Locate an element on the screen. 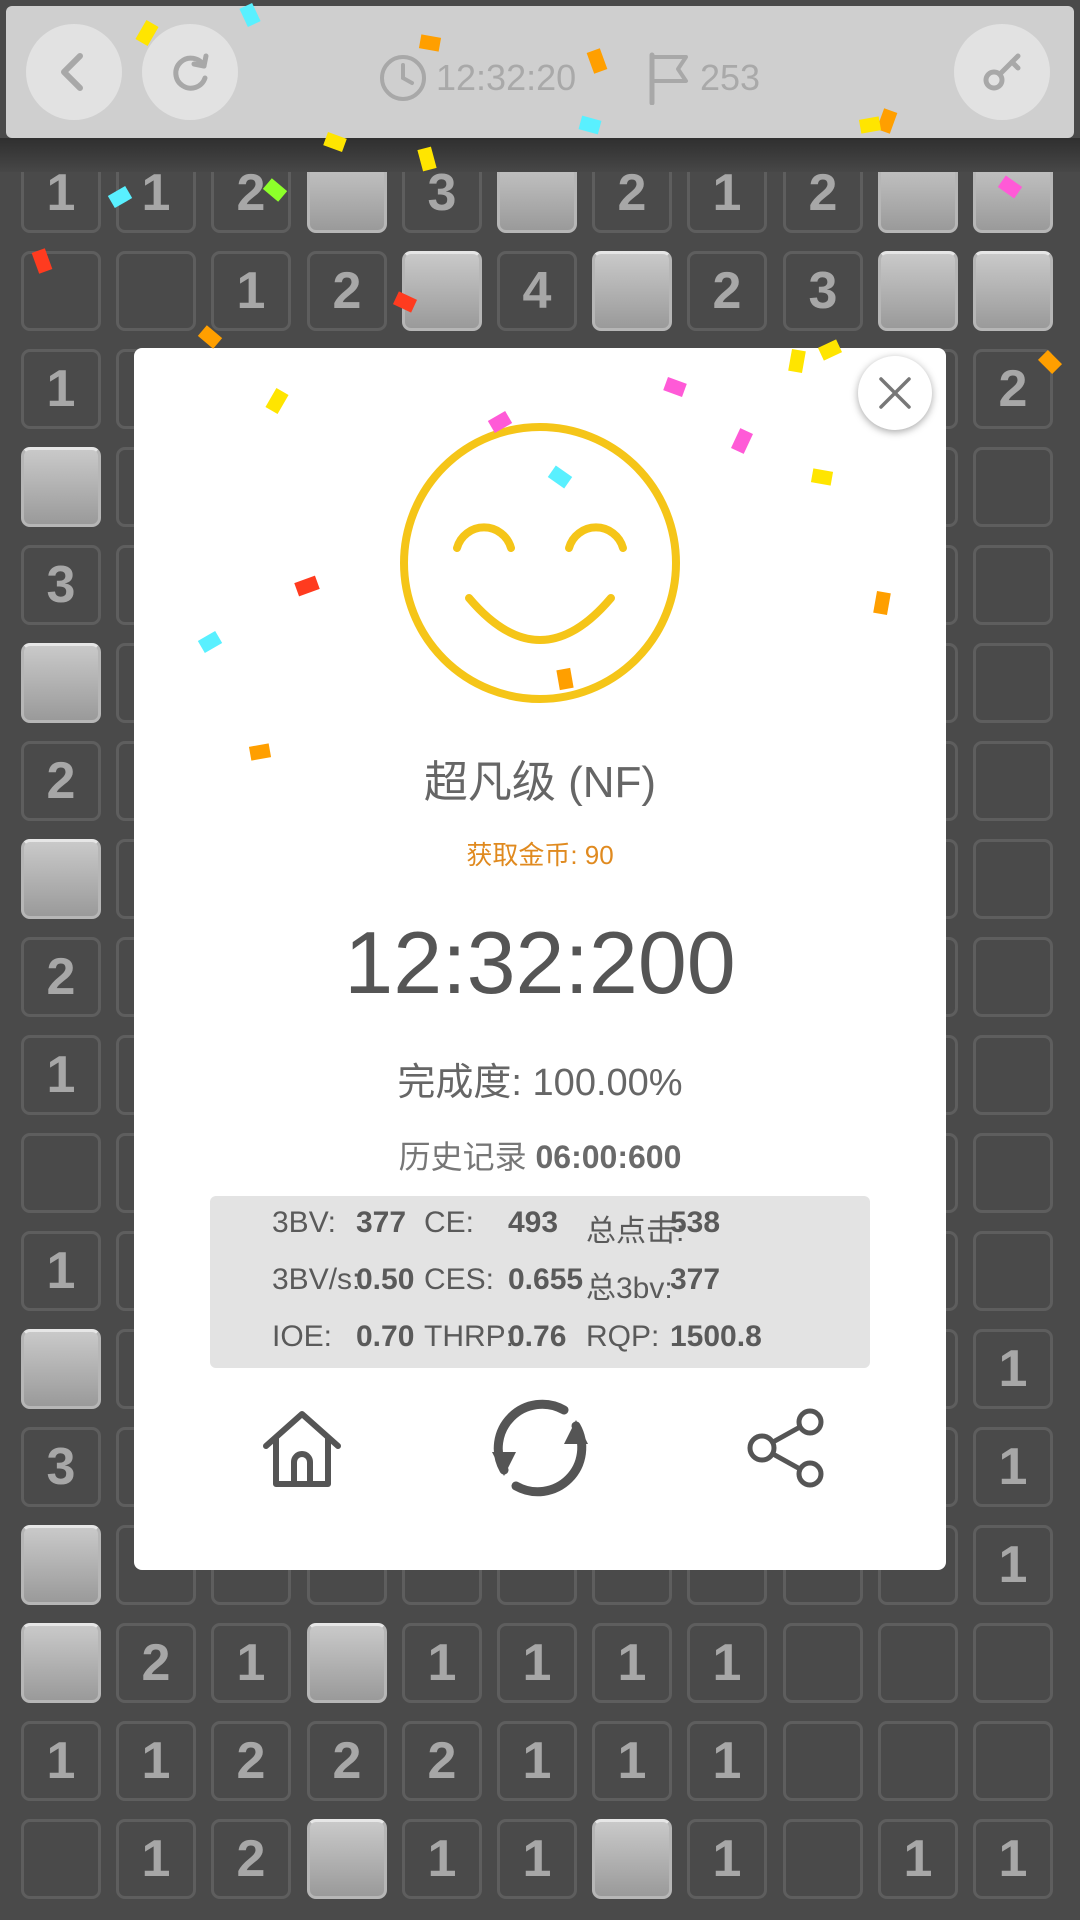 The image size is (1080, 1920). stat-label: 3BV/s: is located at coordinates (316, 1279).